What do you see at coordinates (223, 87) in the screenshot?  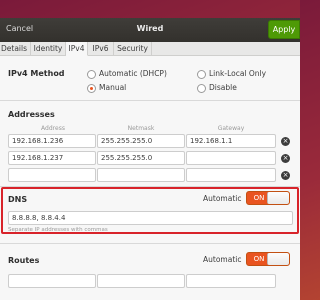 I see `radio-disable-label: Disable` at bounding box center [223, 87].